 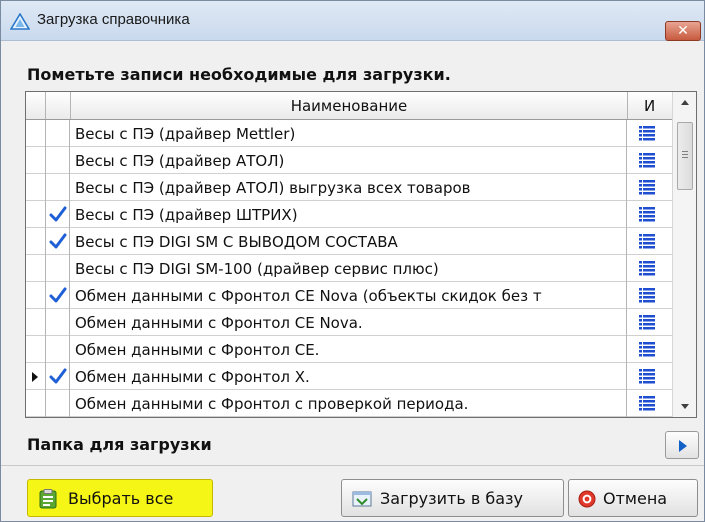 I want to click on row-name-text: Обмен данными с Фронтол CE., so click(x=197, y=350).